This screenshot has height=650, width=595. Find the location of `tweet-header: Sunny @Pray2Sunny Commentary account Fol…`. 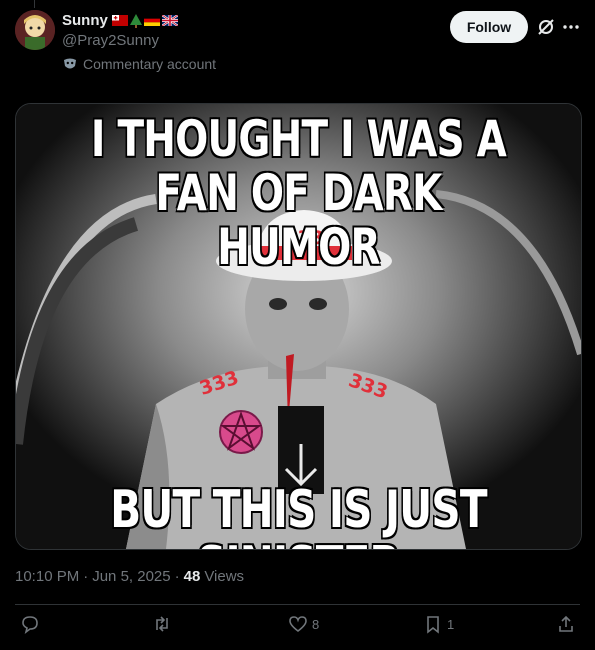

tweet-header: Sunny @Pray2Sunny Commentary account Fol… is located at coordinates (297, 45).